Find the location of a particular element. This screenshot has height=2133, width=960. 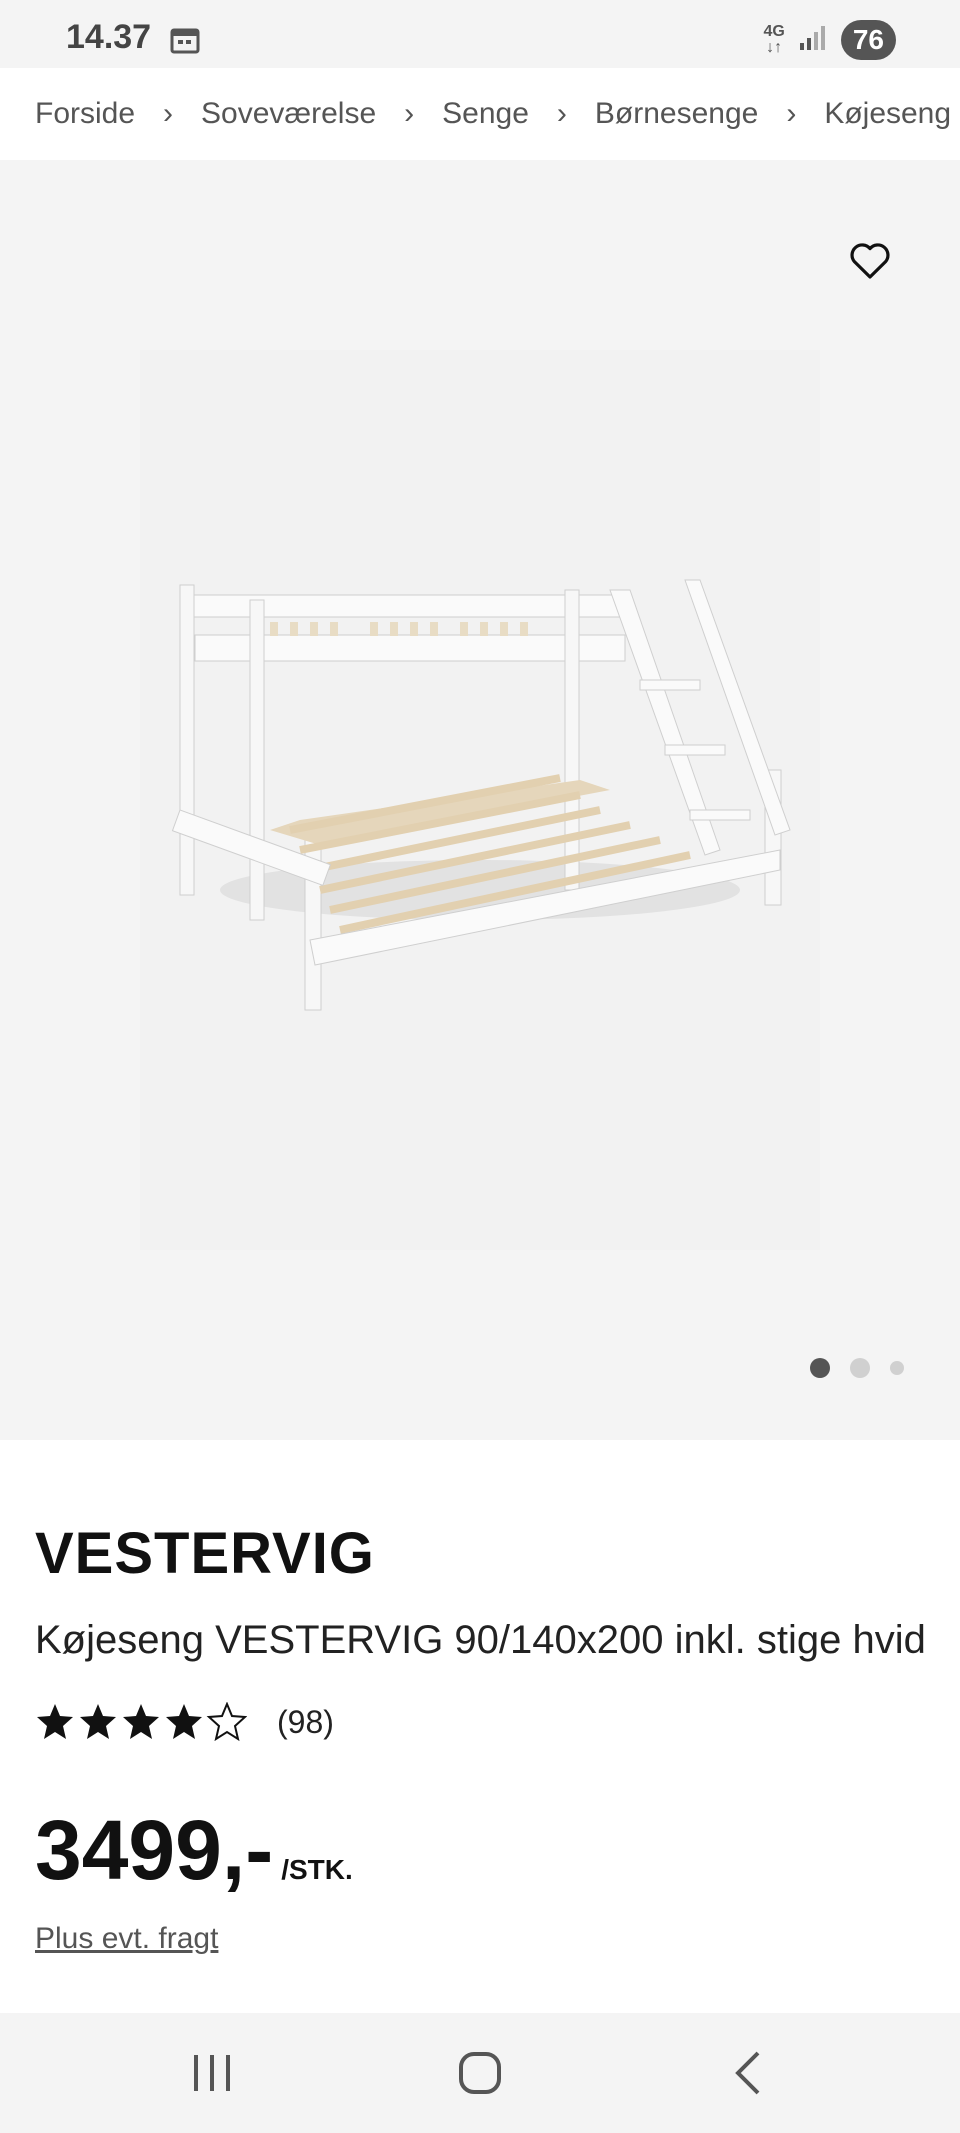

breadcrumb-senge: Senge is located at coordinates (485, 114).